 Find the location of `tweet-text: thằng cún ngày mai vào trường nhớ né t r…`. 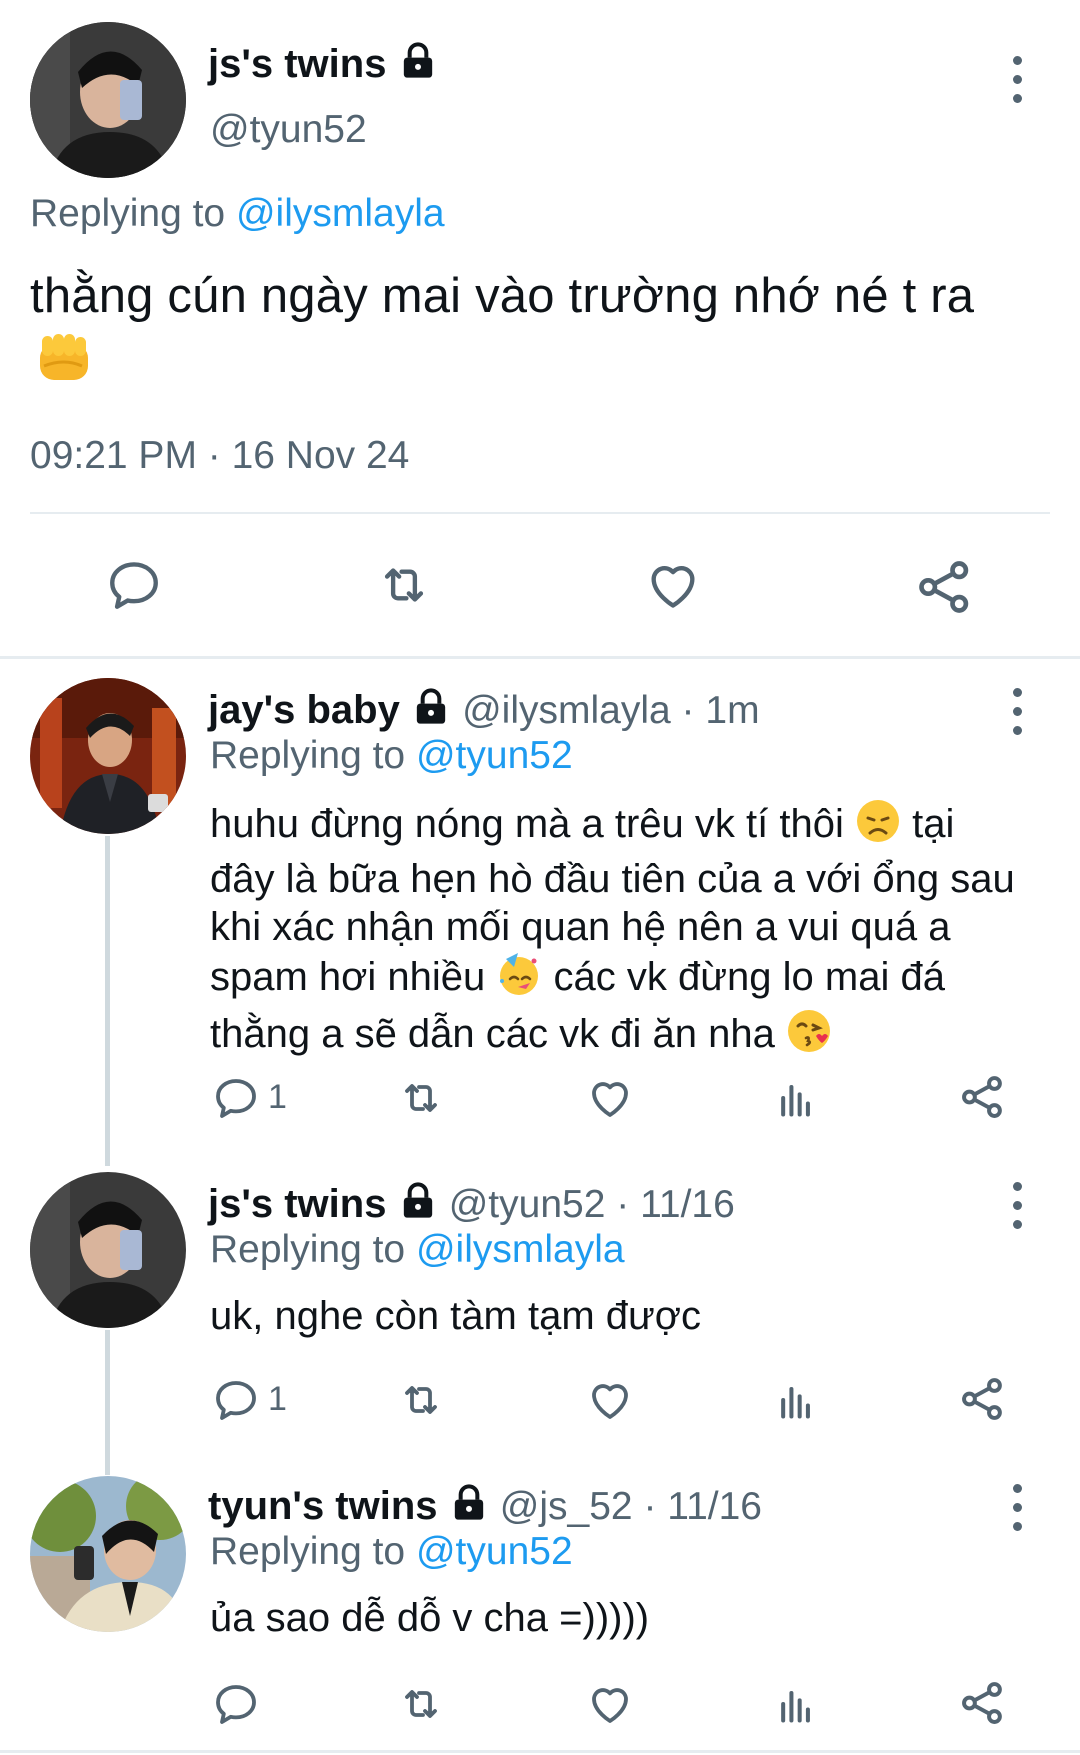

tweet-text: thằng cún ngày mai vào trường nhớ né t r… is located at coordinates (502, 296).